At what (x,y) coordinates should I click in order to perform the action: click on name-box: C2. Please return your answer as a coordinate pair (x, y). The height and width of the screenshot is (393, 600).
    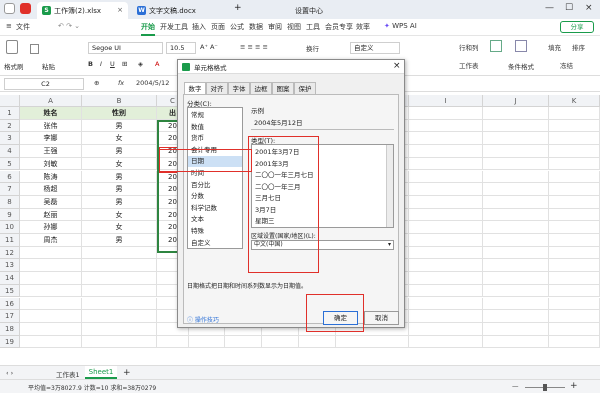
    Looking at the image, I should click on (44, 84).